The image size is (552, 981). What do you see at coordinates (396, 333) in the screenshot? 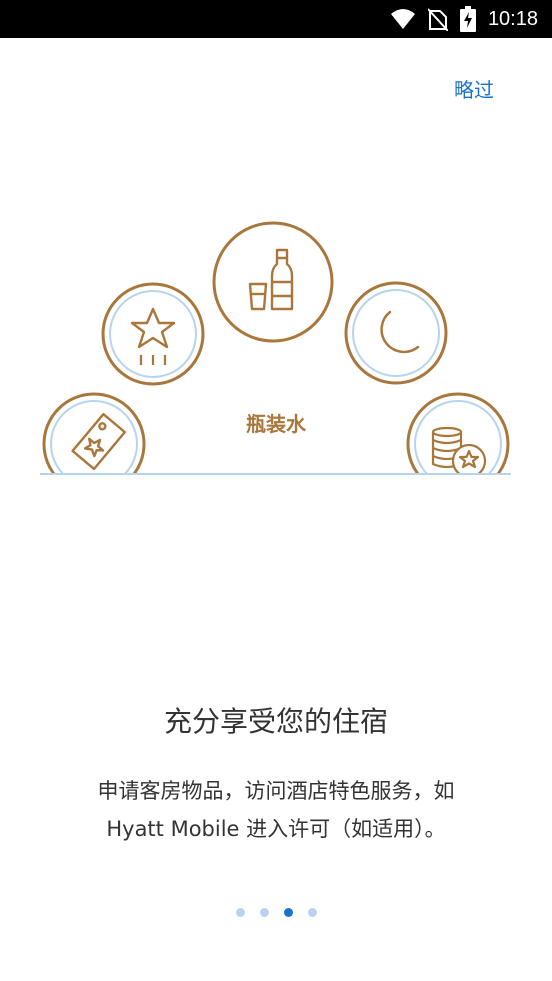
I see `moon-icon` at bounding box center [396, 333].